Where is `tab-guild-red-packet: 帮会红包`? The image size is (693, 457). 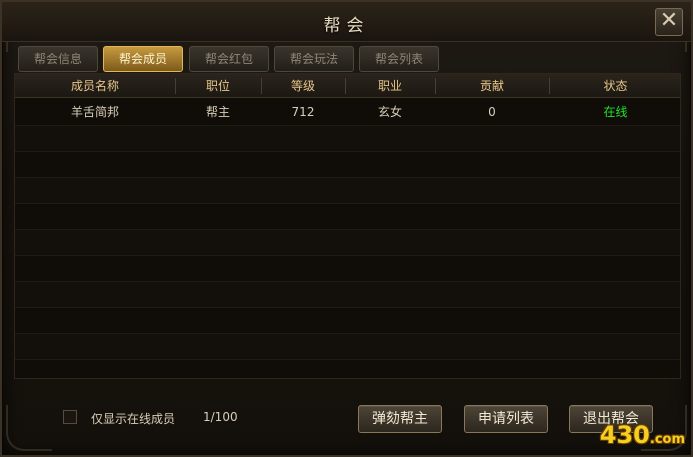 tab-guild-red-packet: 帮会红包 is located at coordinates (229, 59).